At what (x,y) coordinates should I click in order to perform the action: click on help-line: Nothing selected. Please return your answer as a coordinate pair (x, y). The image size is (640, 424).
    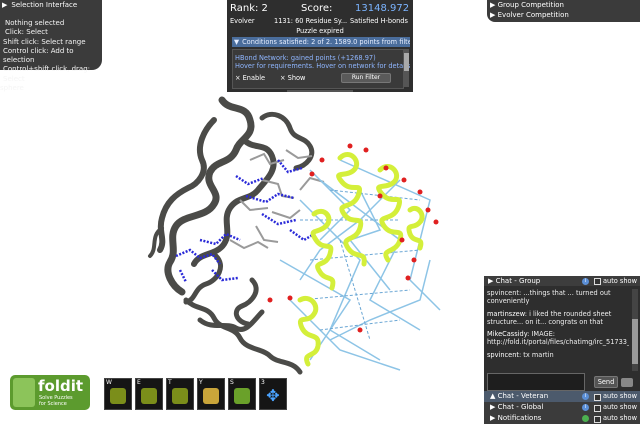
    Looking at the image, I should click on (35, 23).